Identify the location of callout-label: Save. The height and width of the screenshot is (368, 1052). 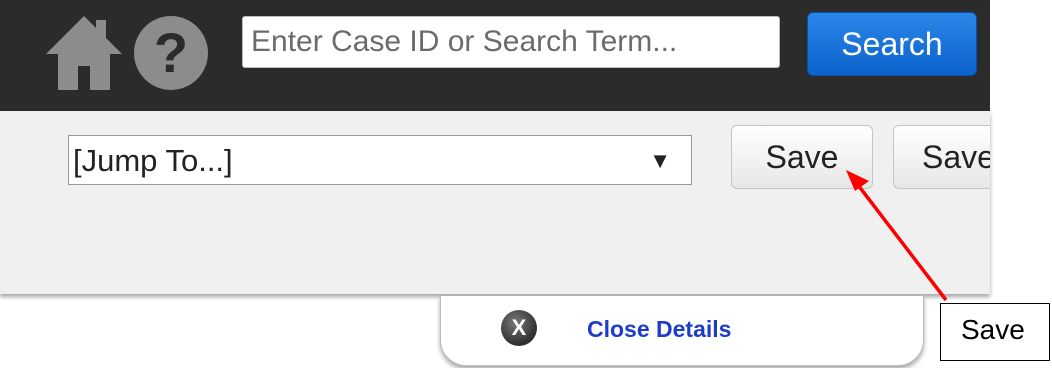
(995, 332).